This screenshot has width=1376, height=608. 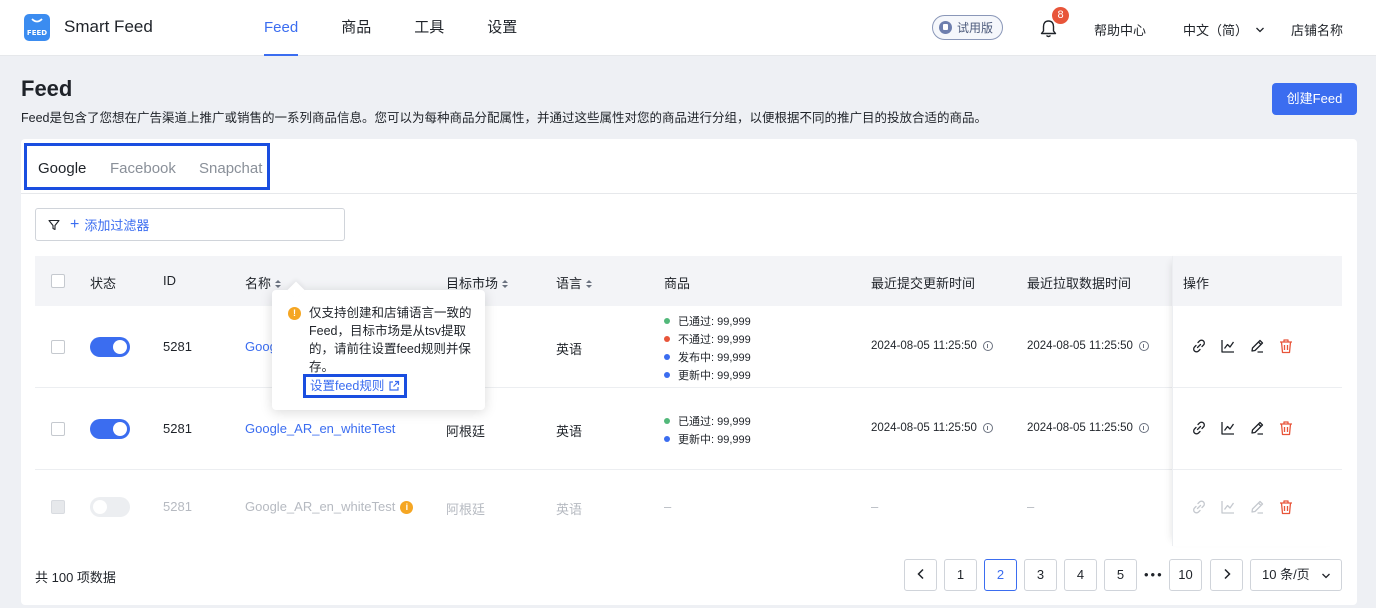 I want to click on nav-feed: Feed, so click(x=281, y=28).